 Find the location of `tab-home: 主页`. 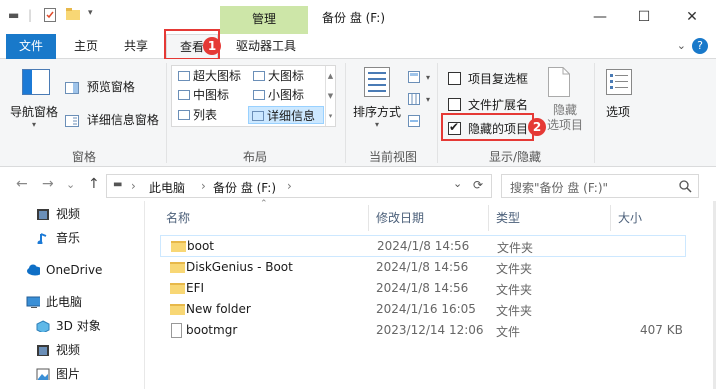

tab-home: 主页 is located at coordinates (86, 46).